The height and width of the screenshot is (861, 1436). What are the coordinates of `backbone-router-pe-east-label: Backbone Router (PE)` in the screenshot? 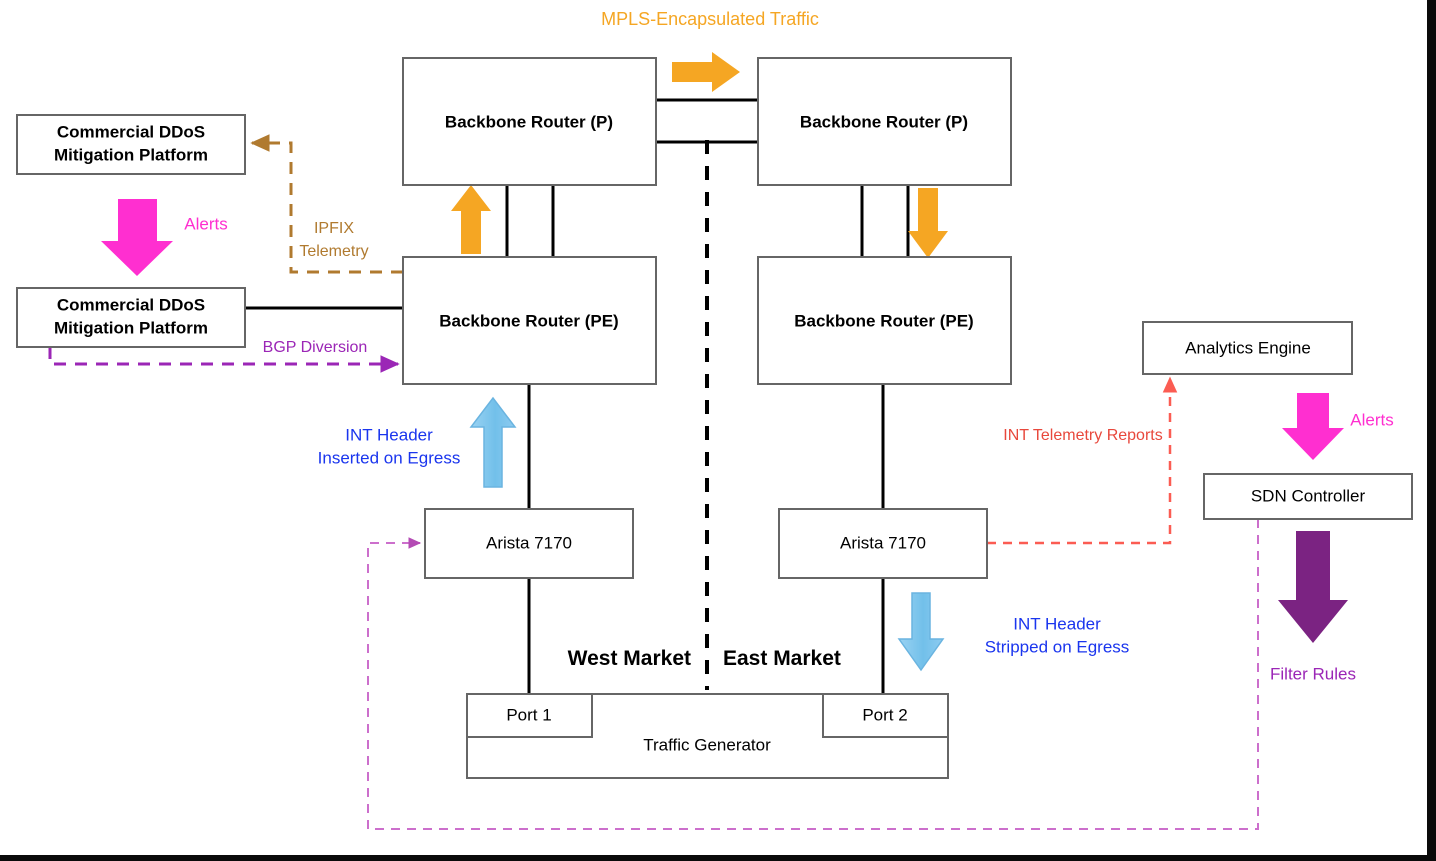 It's located at (883, 320).